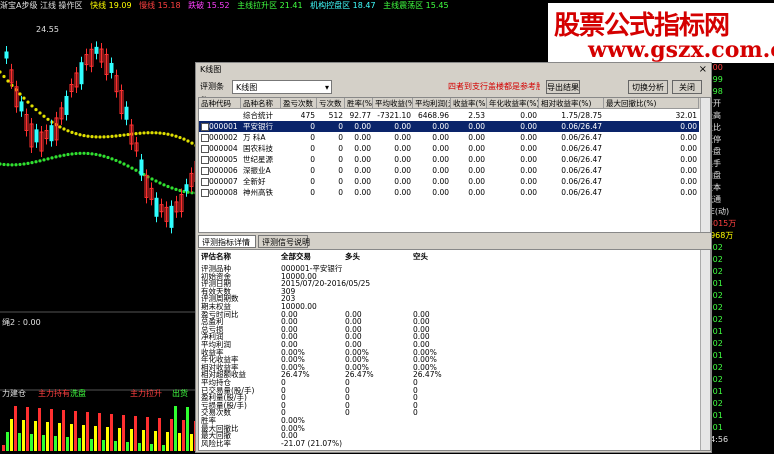 This screenshot has height=454, width=774. Describe the element at coordinates (258, 126) in the screenshot. I see `table-cell: 平安银行` at that location.